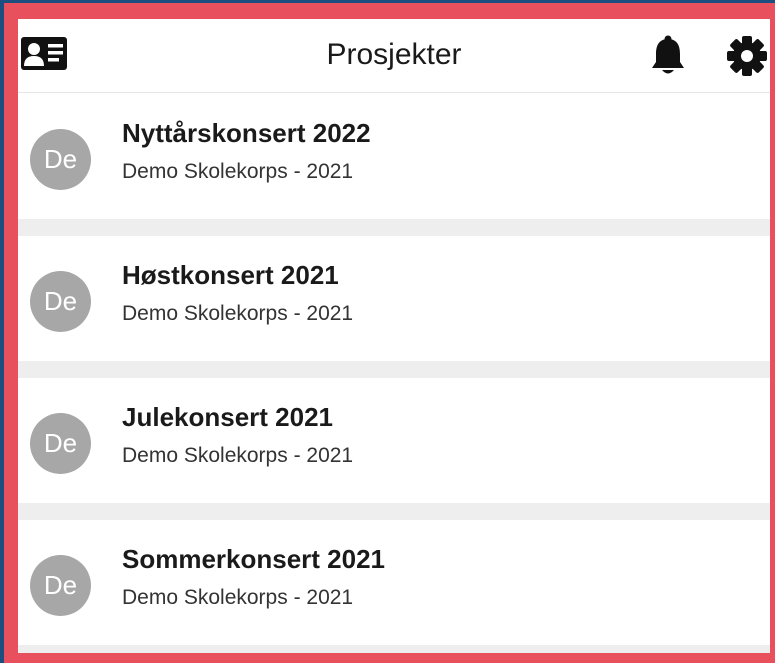 This screenshot has height=663, width=775. What do you see at coordinates (668, 56) in the screenshot?
I see `bell-icon` at bounding box center [668, 56].